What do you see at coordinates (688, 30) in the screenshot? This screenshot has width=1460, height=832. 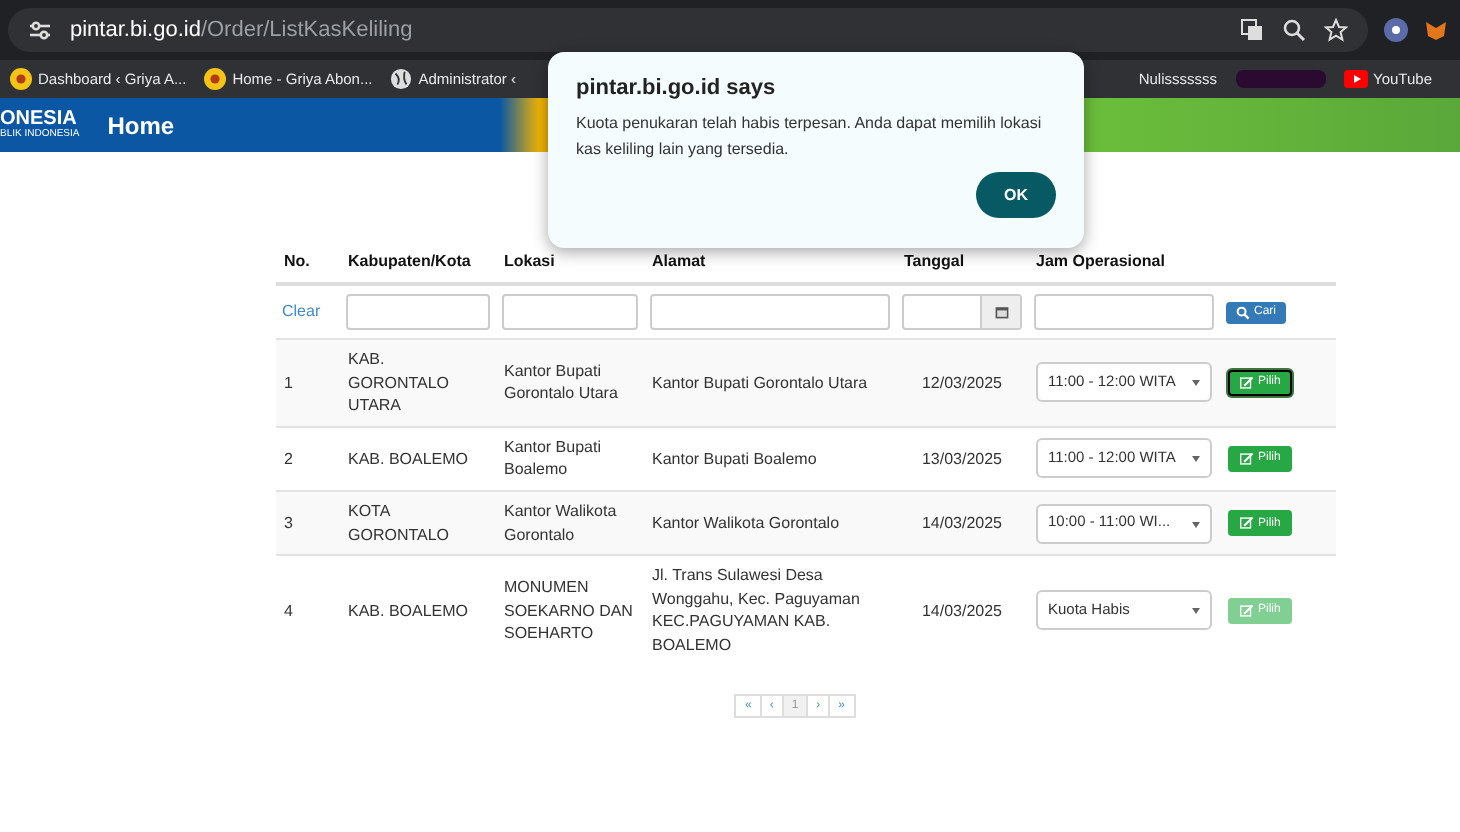 I see `address-bar: pintar.bi.go.id/Order/ListKasKeliling` at bounding box center [688, 30].